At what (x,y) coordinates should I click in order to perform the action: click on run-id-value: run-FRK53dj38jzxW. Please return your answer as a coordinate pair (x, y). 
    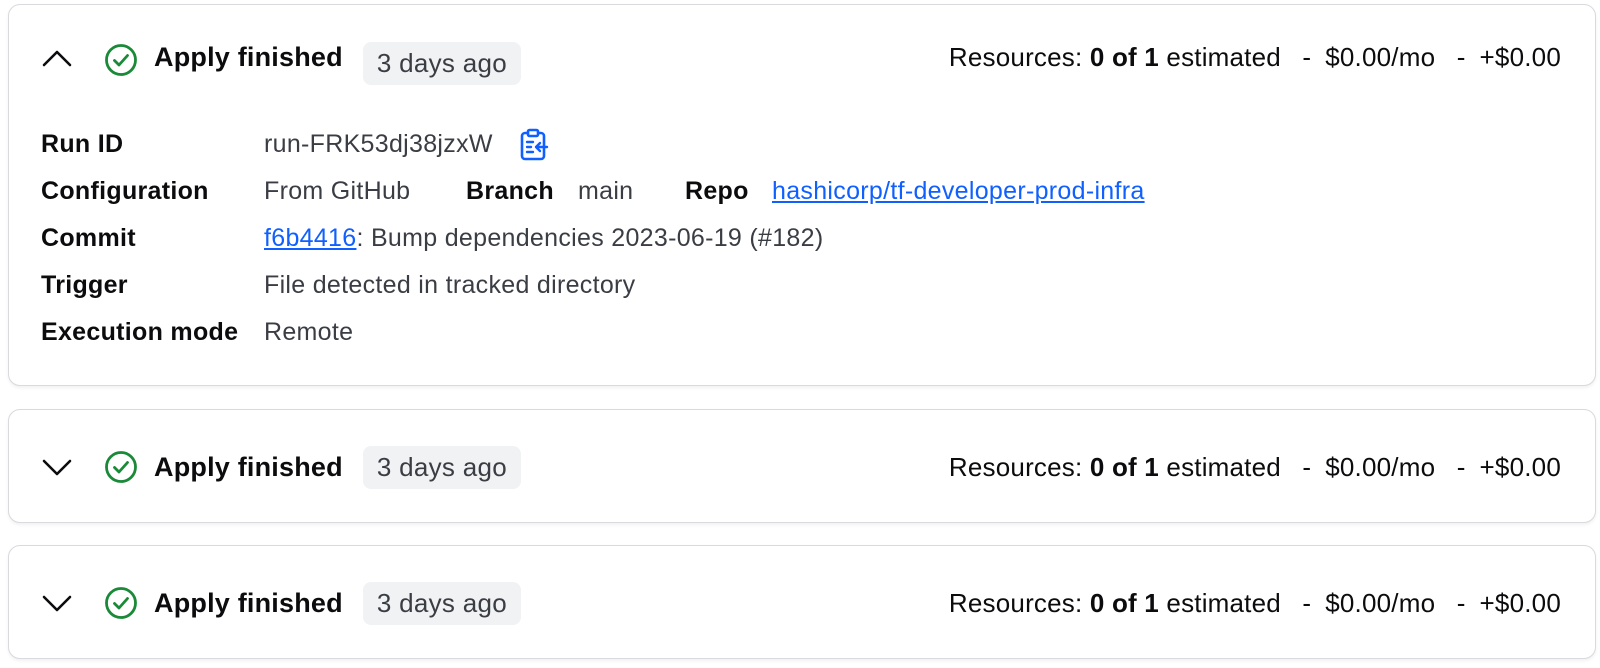
    Looking at the image, I should click on (378, 144).